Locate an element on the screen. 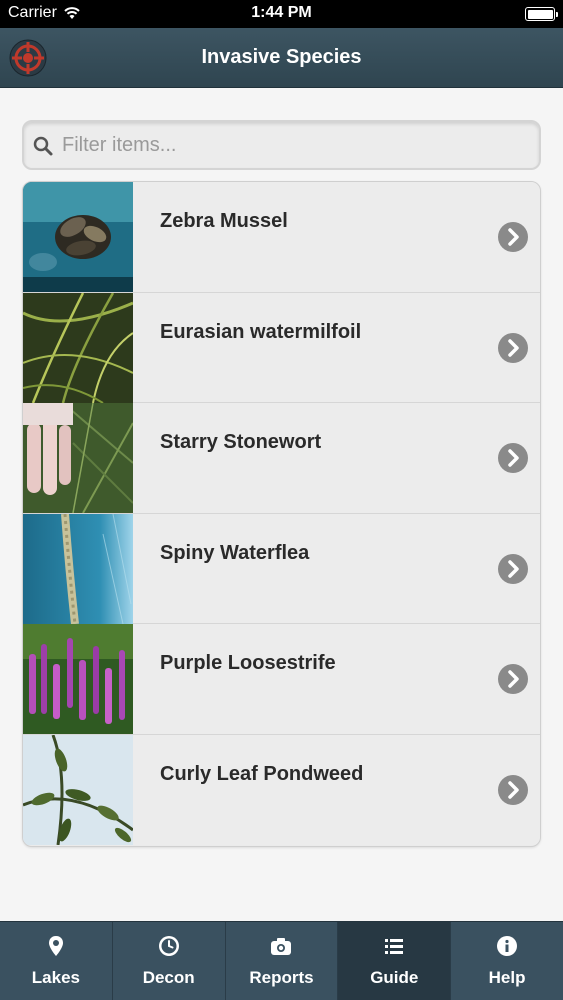 The width and height of the screenshot is (563, 1000). filter-search-box is located at coordinates (281, 145).